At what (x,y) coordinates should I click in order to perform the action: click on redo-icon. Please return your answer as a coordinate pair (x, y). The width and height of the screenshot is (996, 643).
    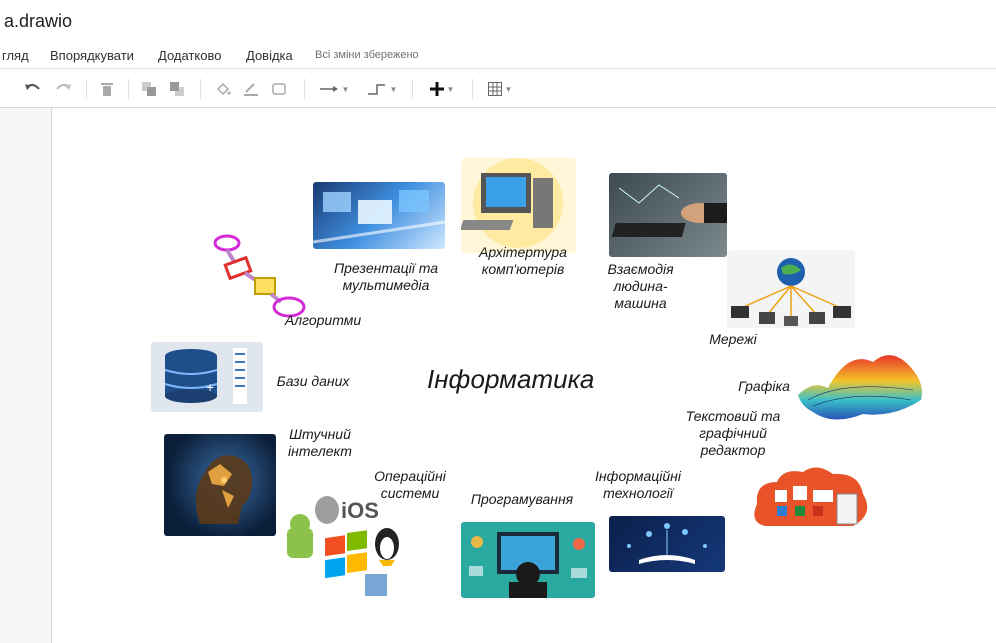
    Looking at the image, I should click on (63, 86).